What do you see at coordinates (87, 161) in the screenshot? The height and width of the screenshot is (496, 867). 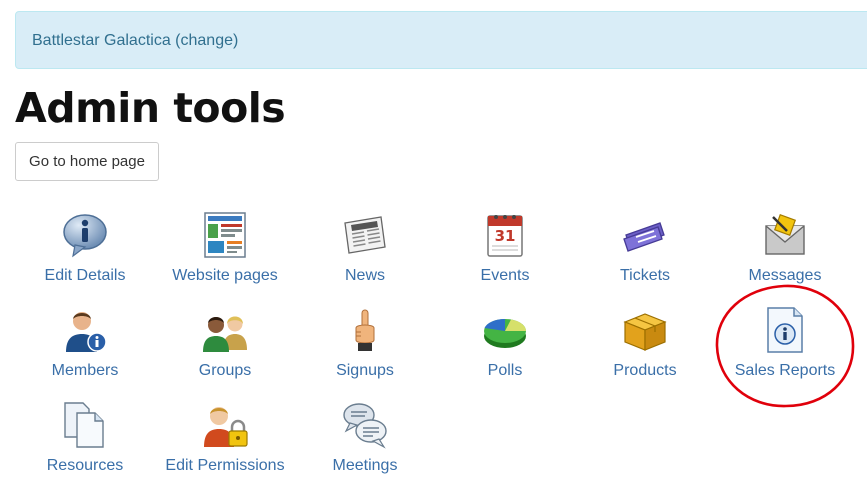 I see `go-home-button: Go to home page` at bounding box center [87, 161].